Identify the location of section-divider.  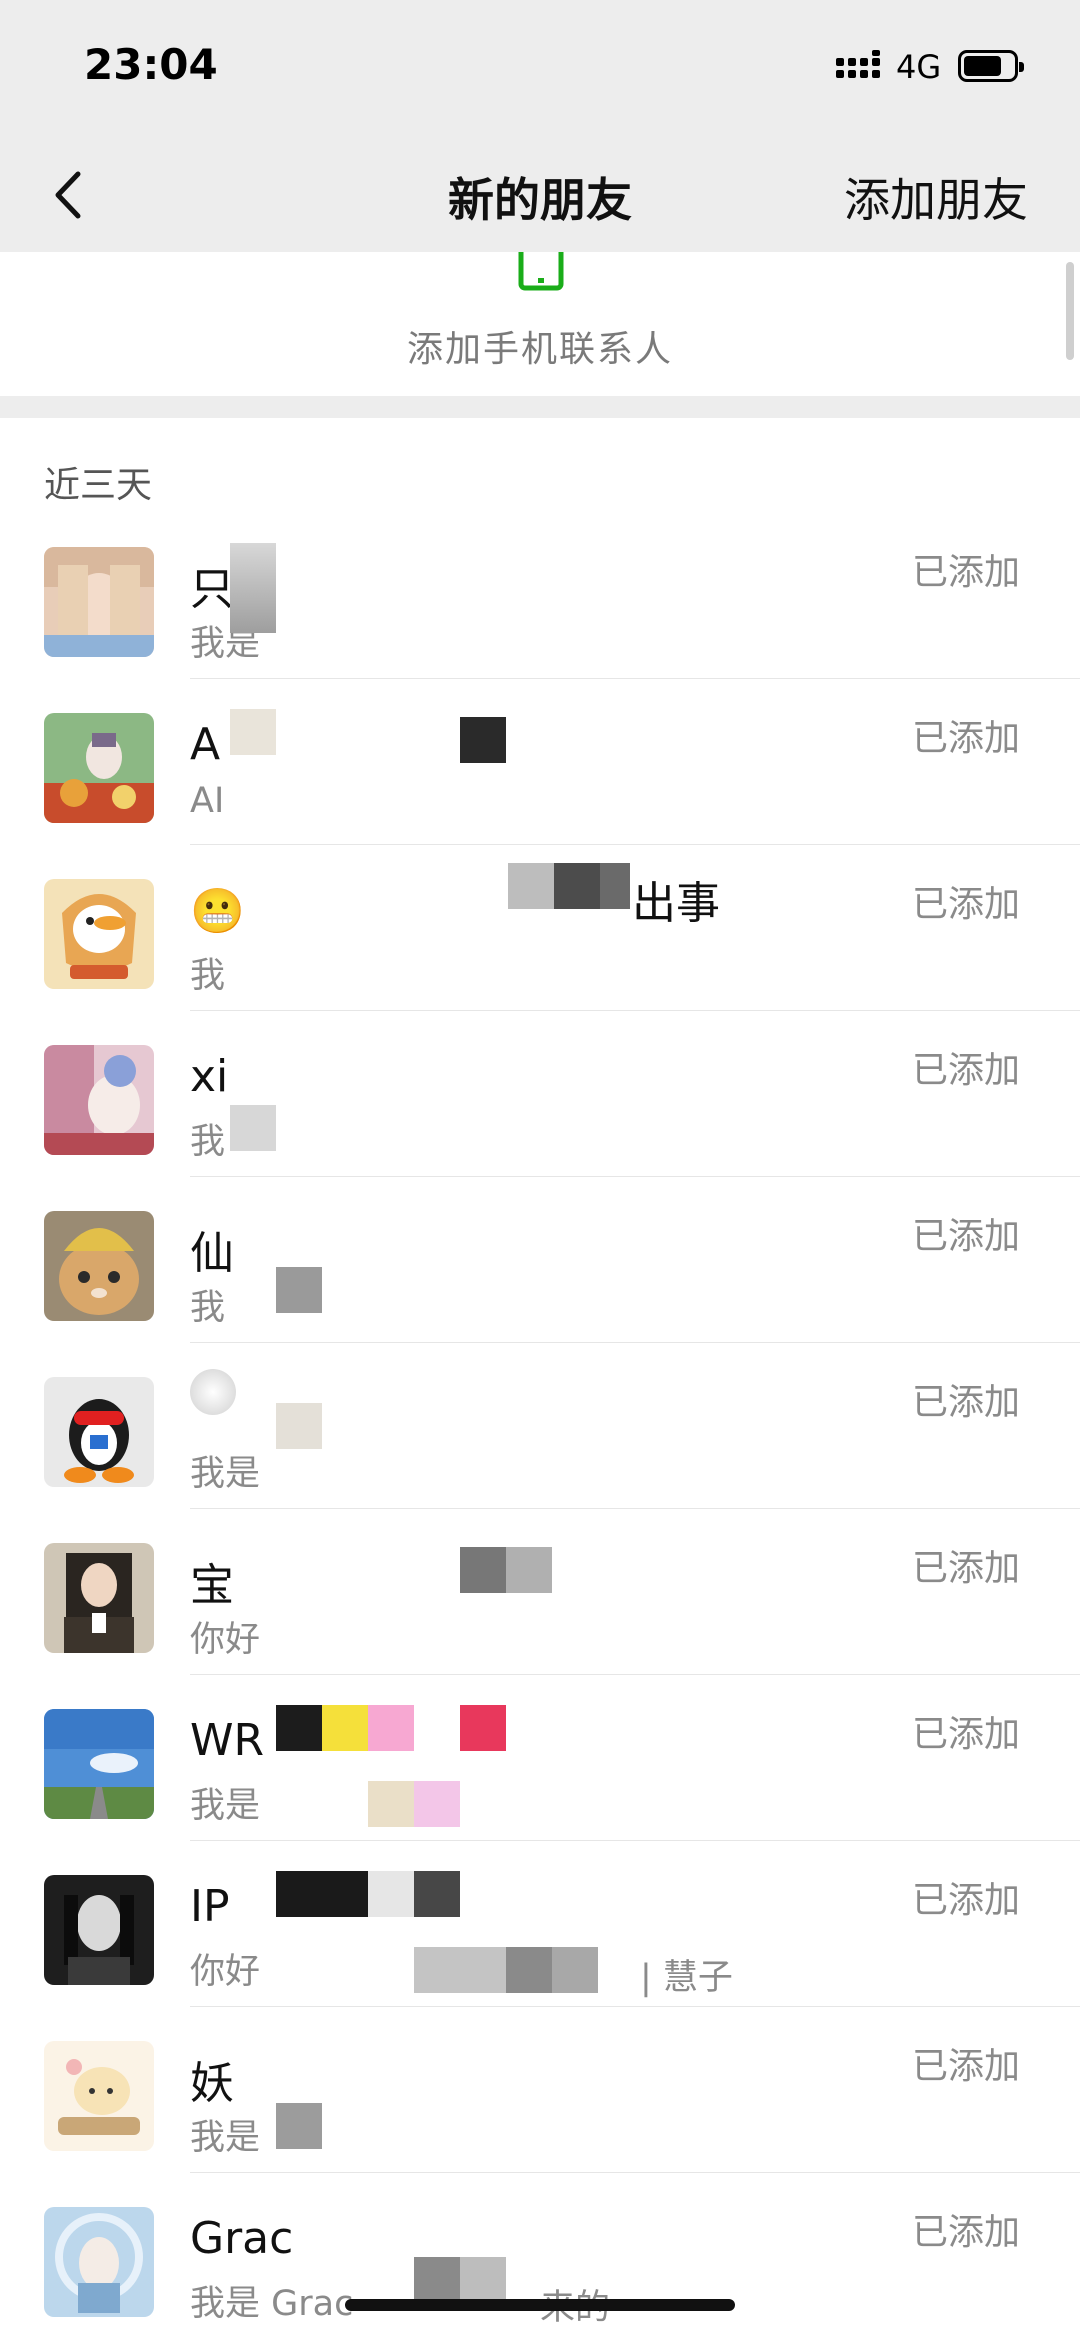
(540, 407).